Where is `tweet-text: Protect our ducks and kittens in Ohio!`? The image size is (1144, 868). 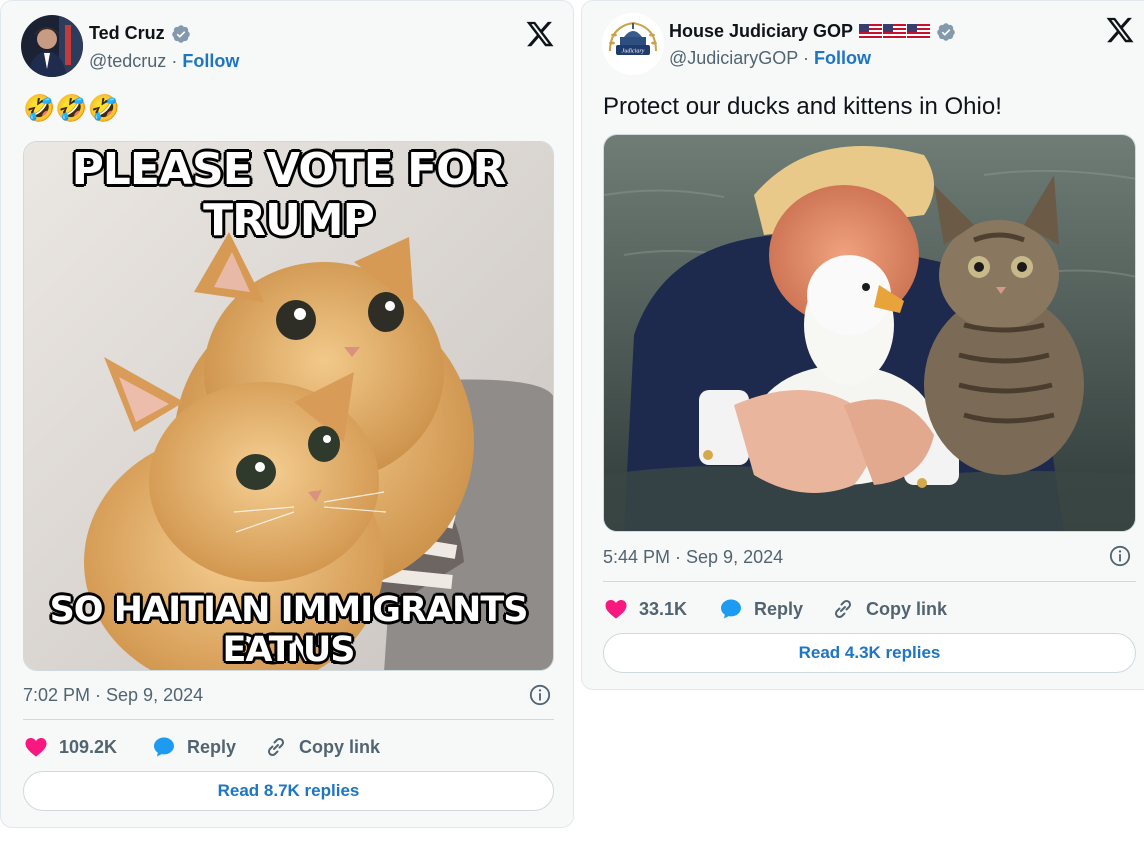 tweet-text: Protect our ducks and kittens in Ohio! is located at coordinates (802, 106).